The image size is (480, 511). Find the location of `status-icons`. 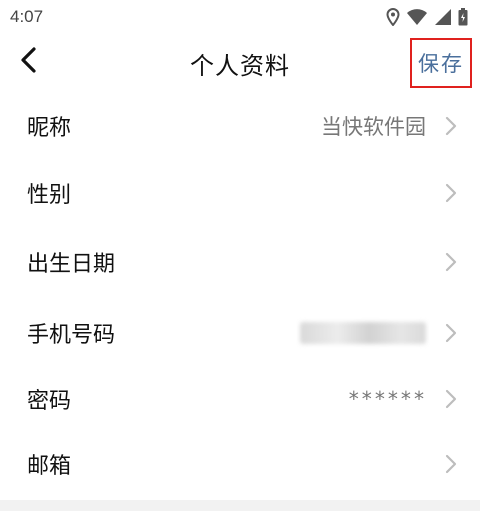

status-icons is located at coordinates (427, 17).